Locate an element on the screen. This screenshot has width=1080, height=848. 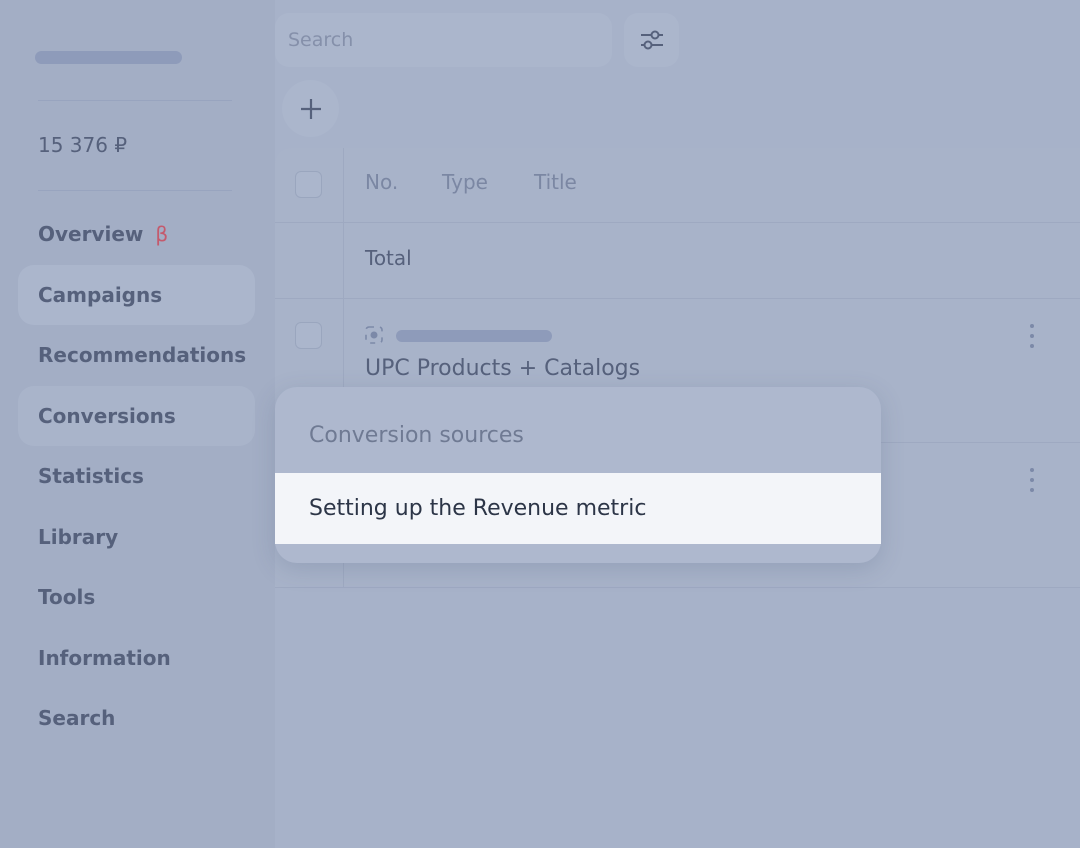
sidebar-item-conversions: Conversions is located at coordinates (136, 415).